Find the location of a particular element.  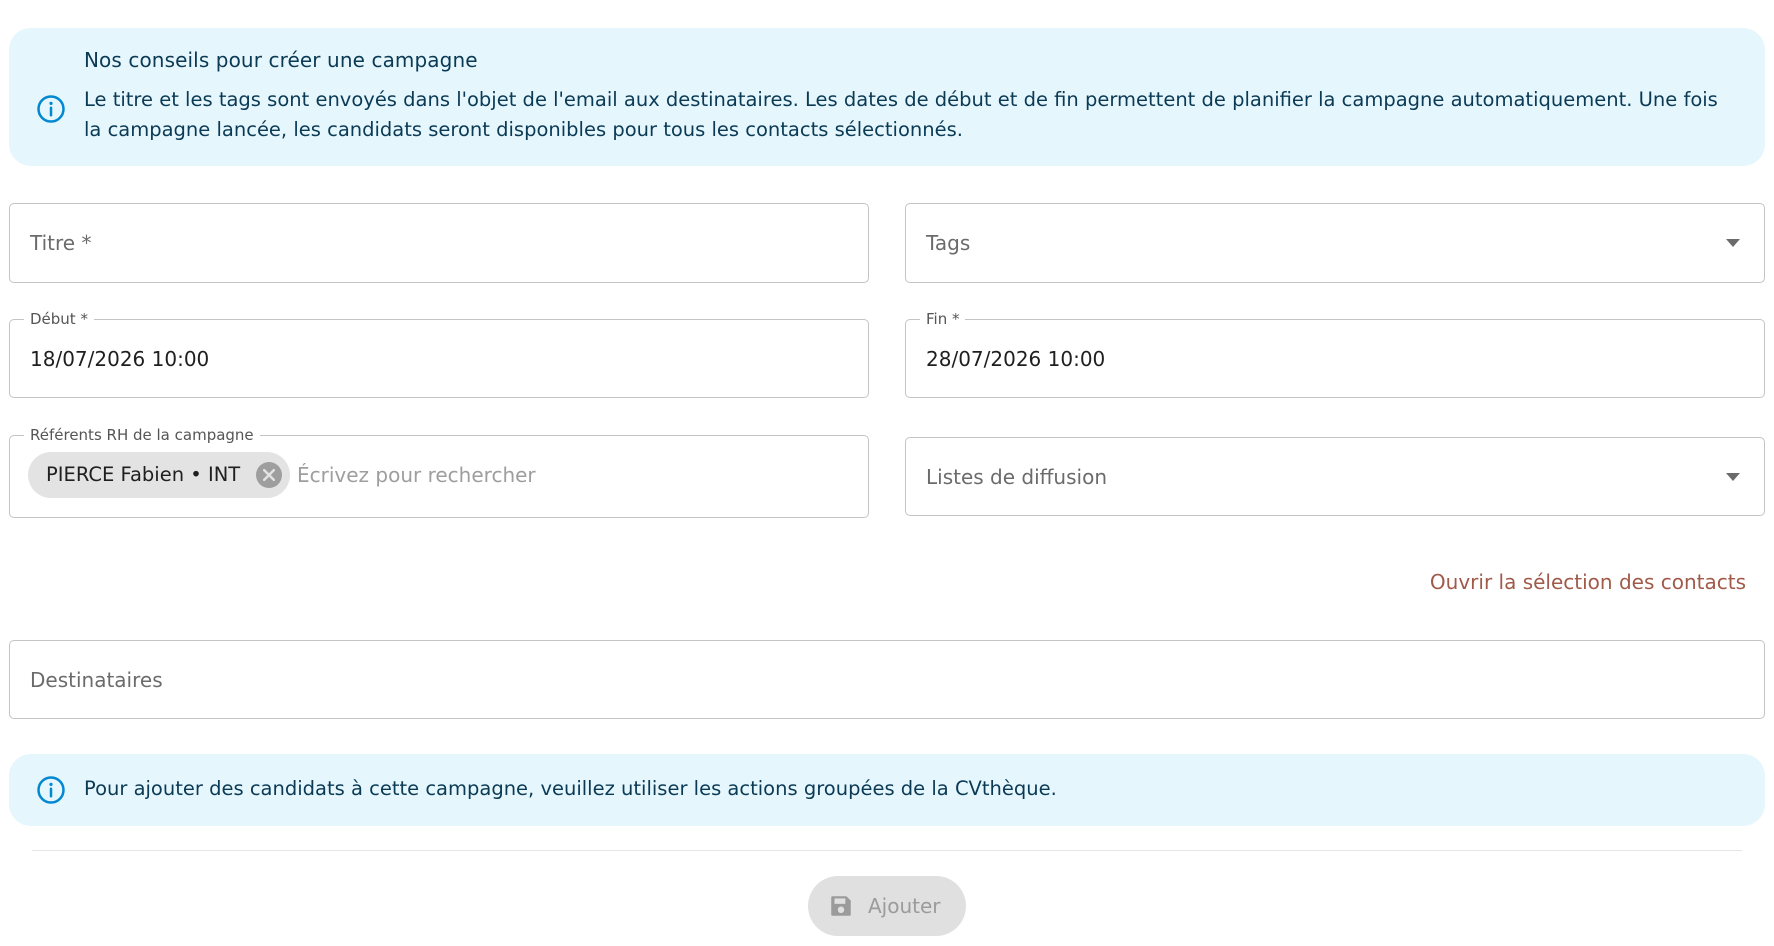

referent-chip-label: PIERCE Fabien • INT is located at coordinates (143, 474).